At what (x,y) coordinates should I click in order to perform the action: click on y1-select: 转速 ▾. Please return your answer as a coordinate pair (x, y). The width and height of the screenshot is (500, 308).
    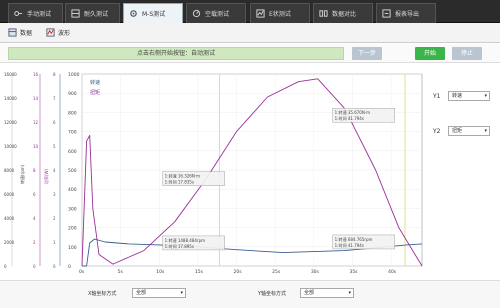
    Looking at the image, I should click on (469, 96).